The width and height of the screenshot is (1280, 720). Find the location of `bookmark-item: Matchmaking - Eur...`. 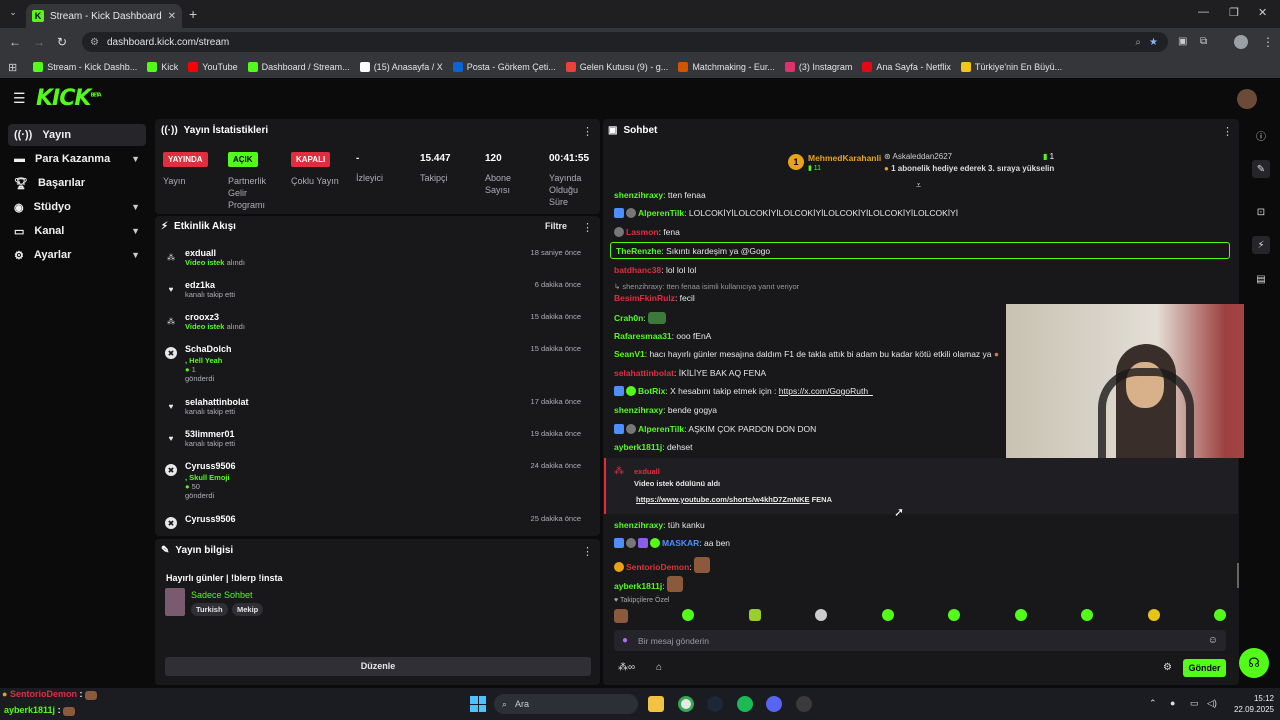

bookmark-item: Matchmaking - Eur... is located at coordinates (726, 67).